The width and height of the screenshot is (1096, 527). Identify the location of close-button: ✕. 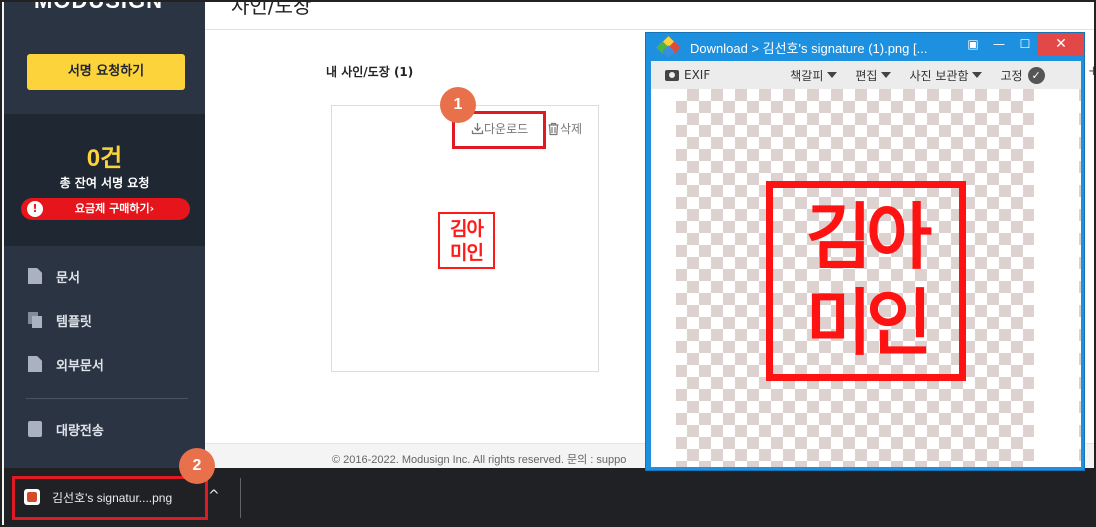
(1061, 44).